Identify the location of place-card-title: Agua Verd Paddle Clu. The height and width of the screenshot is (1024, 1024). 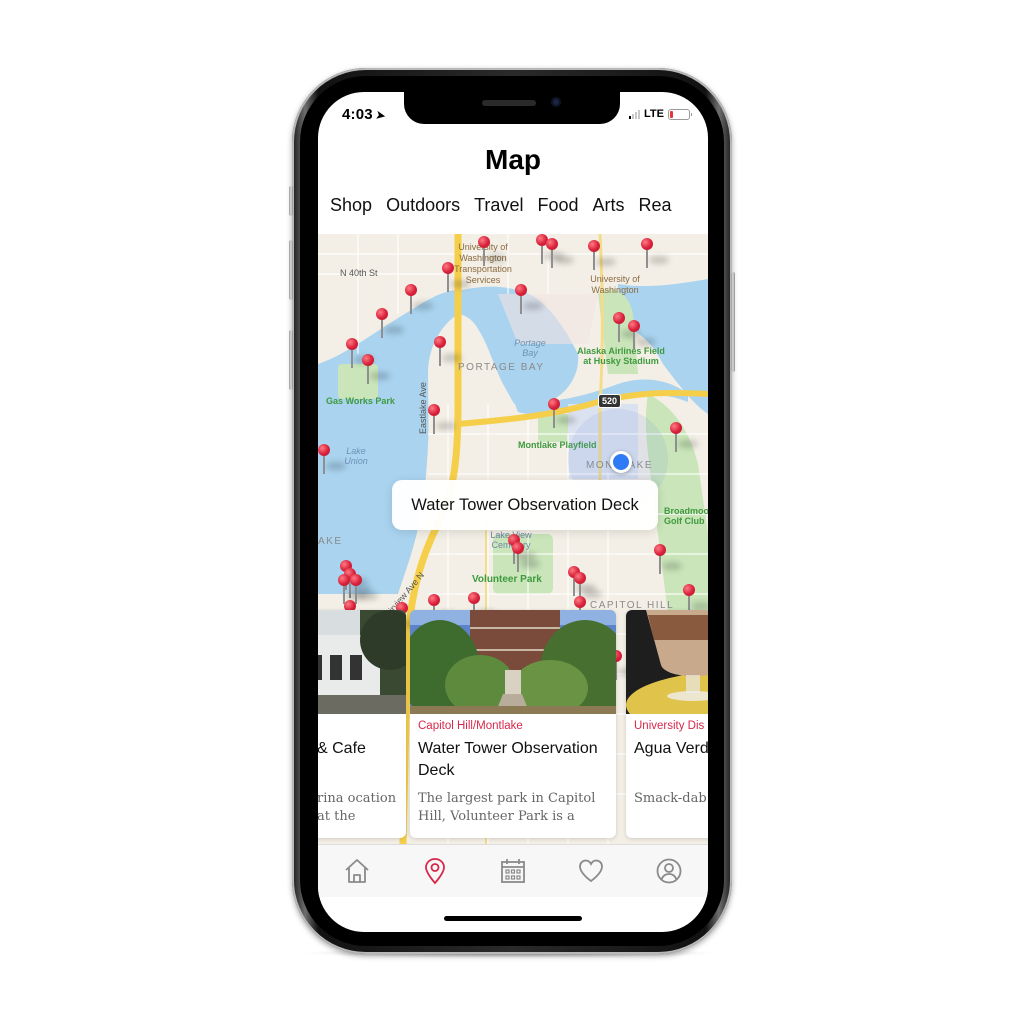
(671, 748).